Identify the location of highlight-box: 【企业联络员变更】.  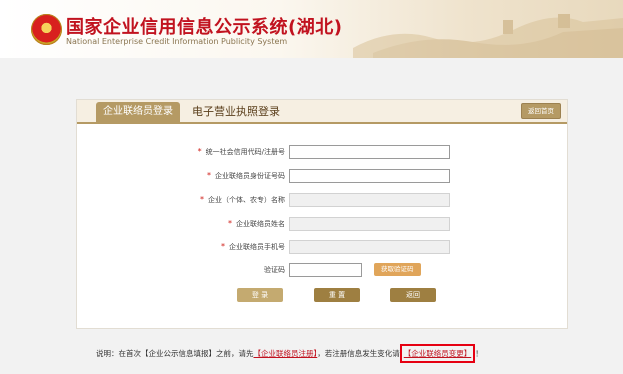
(437, 353).